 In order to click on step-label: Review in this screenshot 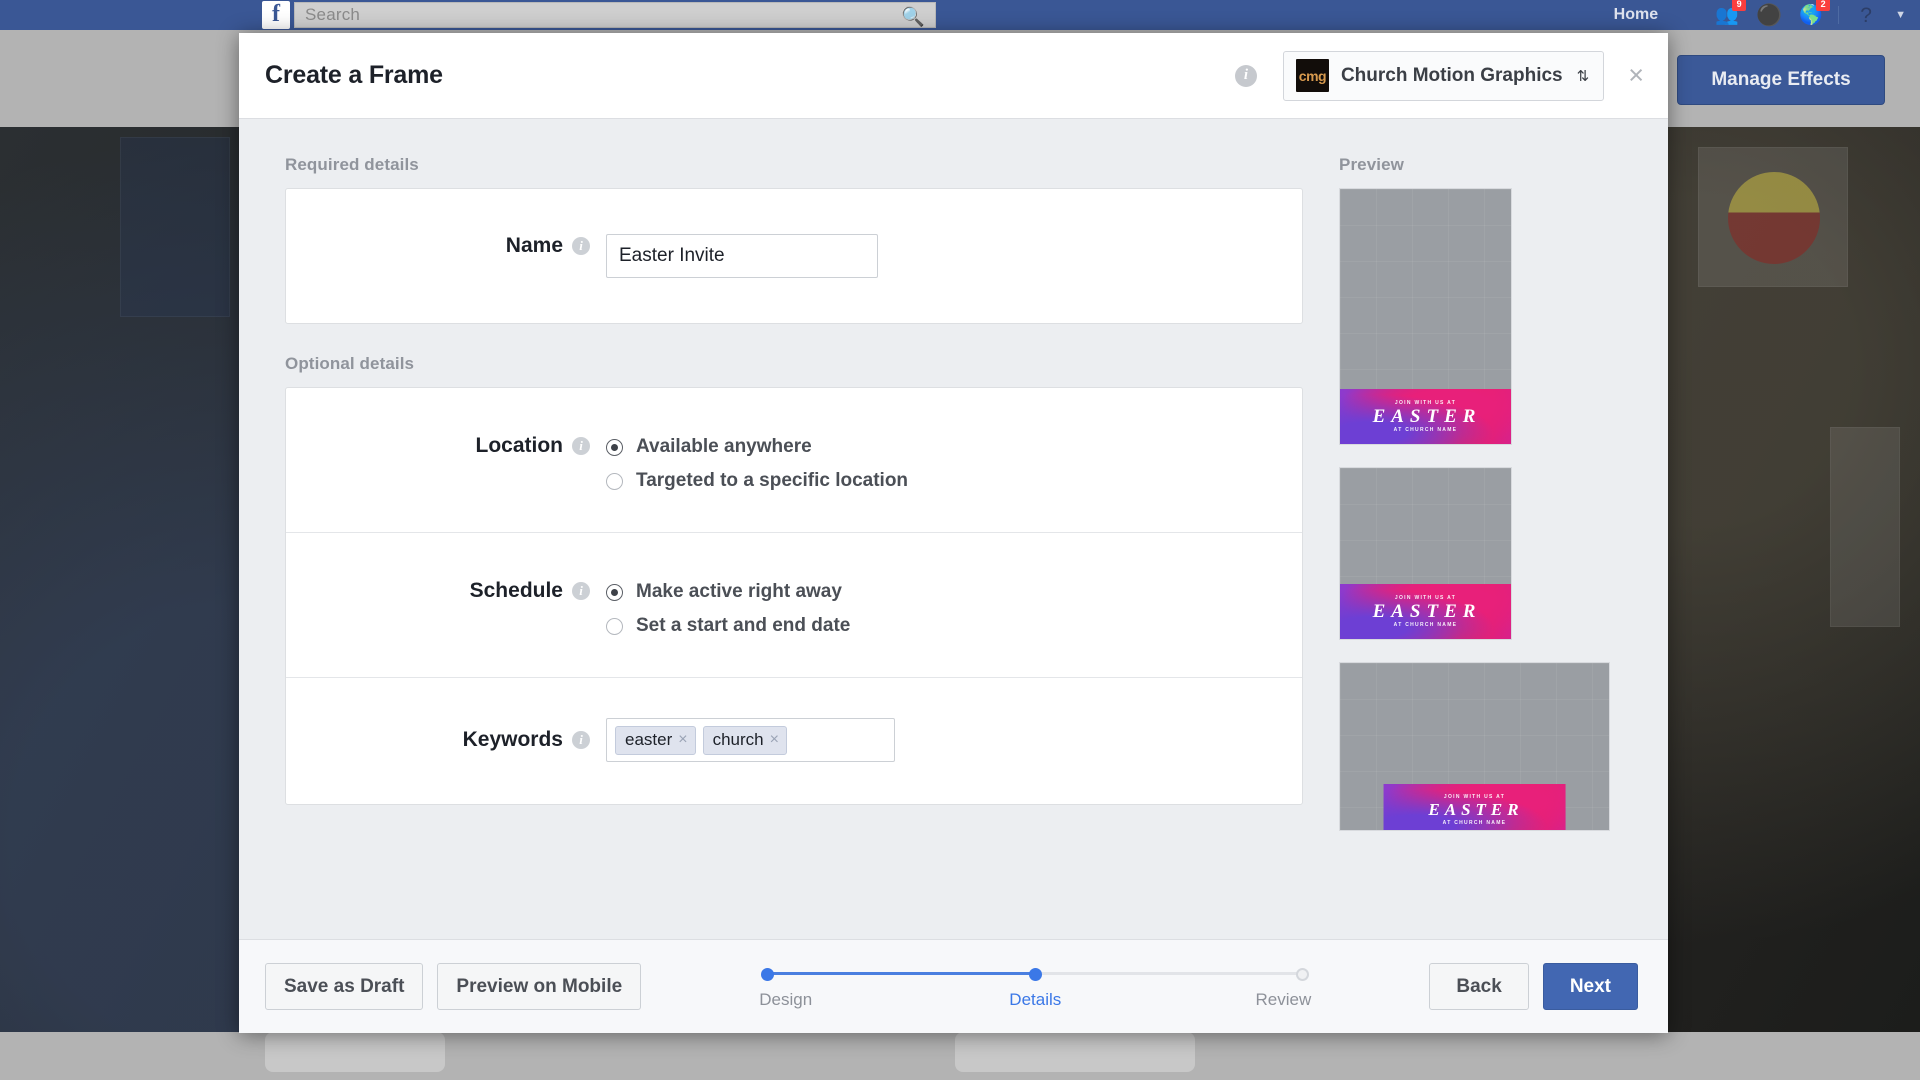, I will do `click(1283, 999)`.